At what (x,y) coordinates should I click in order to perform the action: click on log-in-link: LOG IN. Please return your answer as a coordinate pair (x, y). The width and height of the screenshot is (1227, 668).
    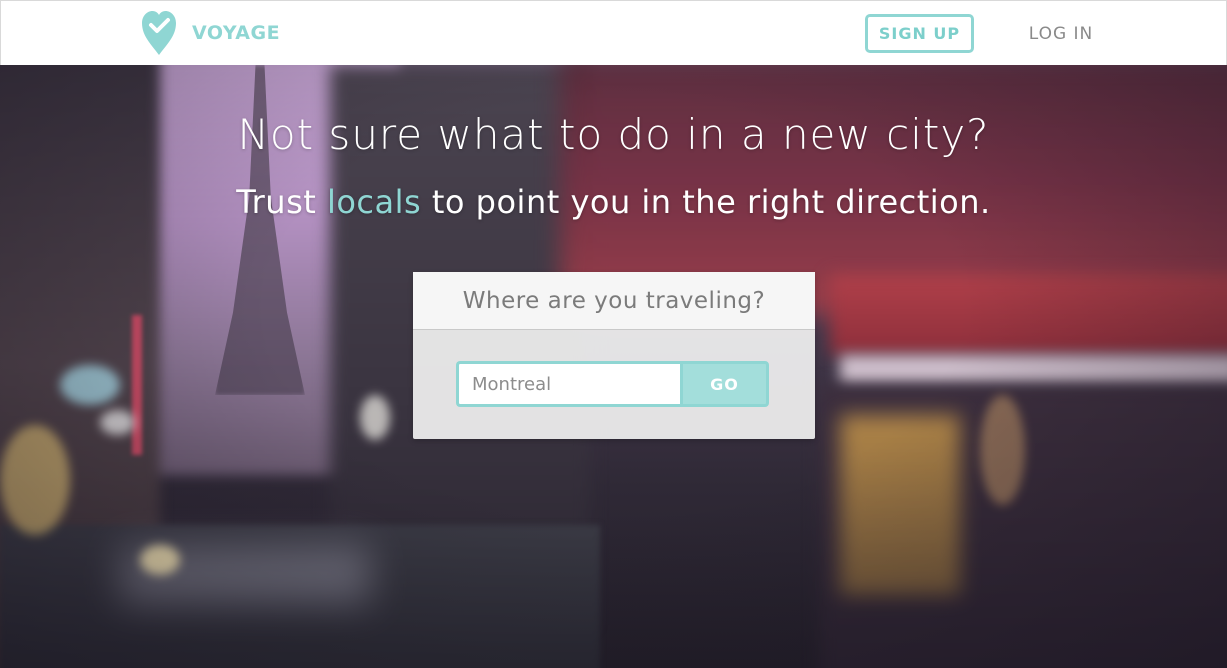
    Looking at the image, I should click on (1061, 34).